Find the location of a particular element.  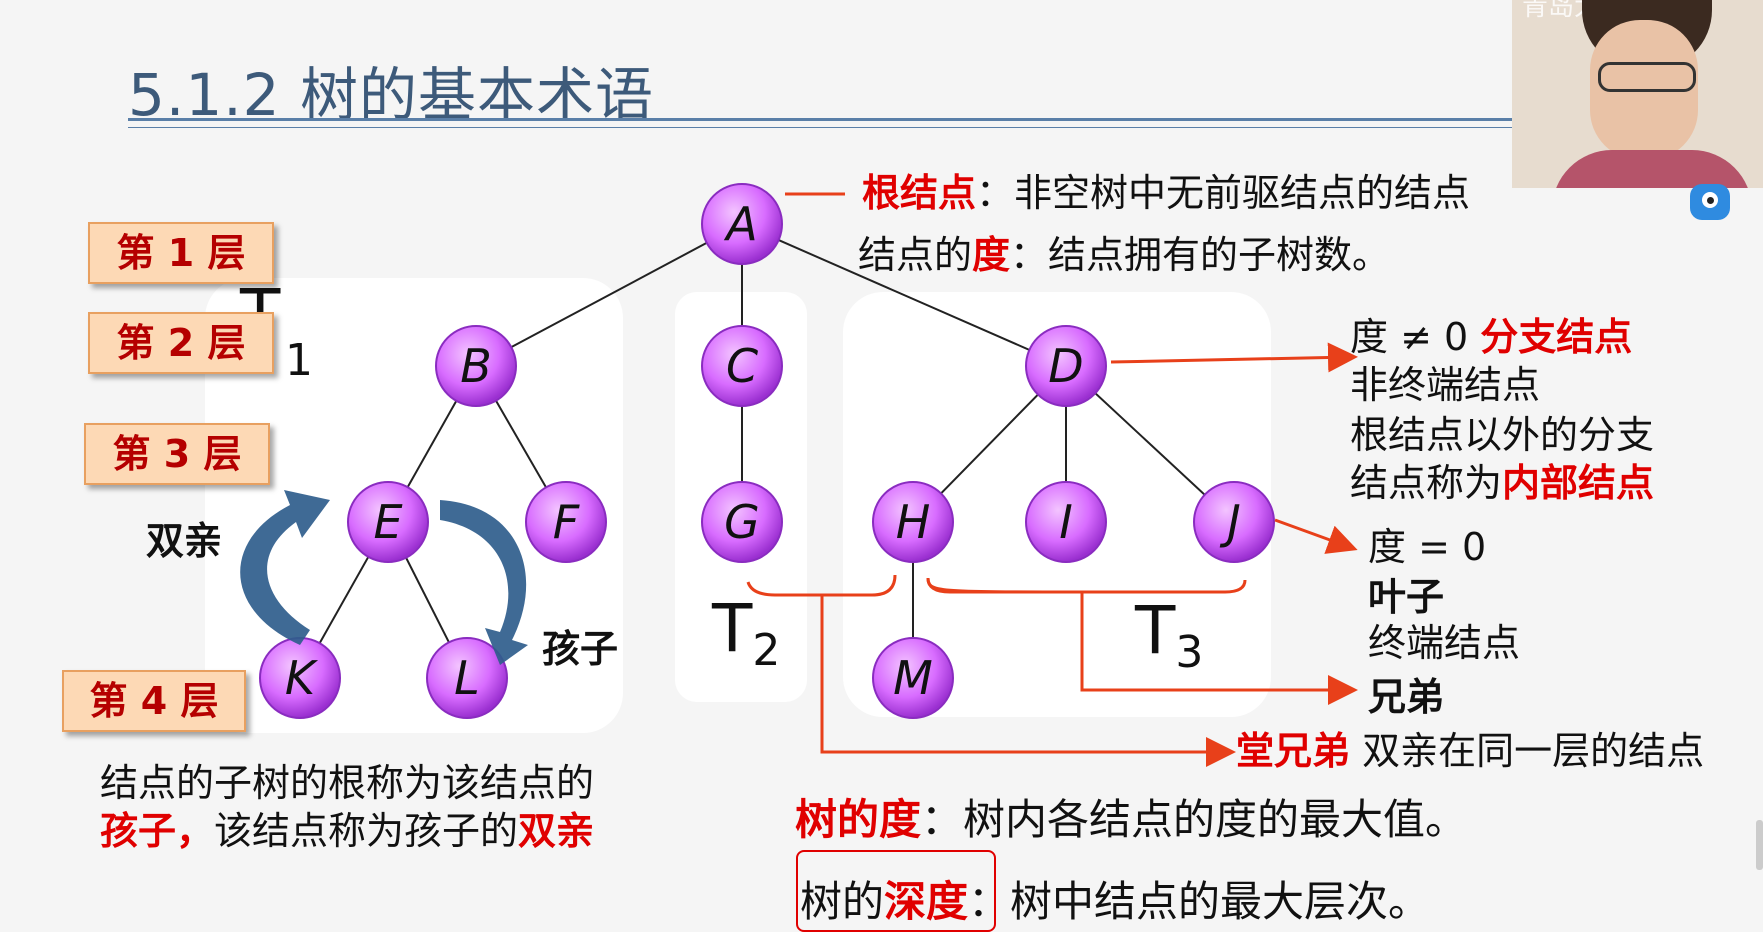

node-a-label: A is located at coordinates (740, 224).